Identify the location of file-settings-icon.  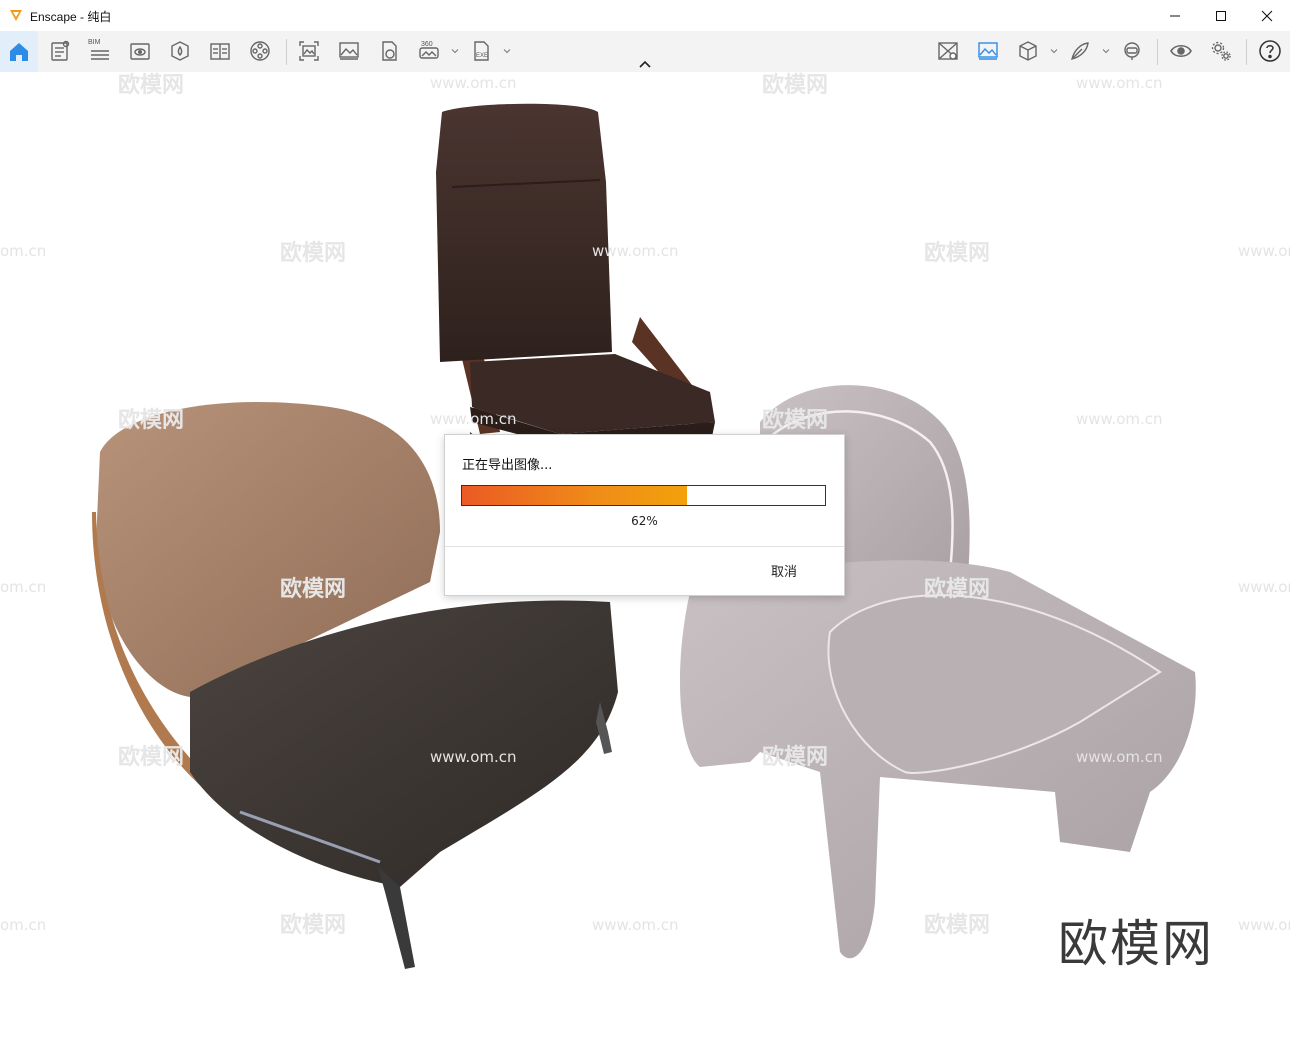
(60, 50).